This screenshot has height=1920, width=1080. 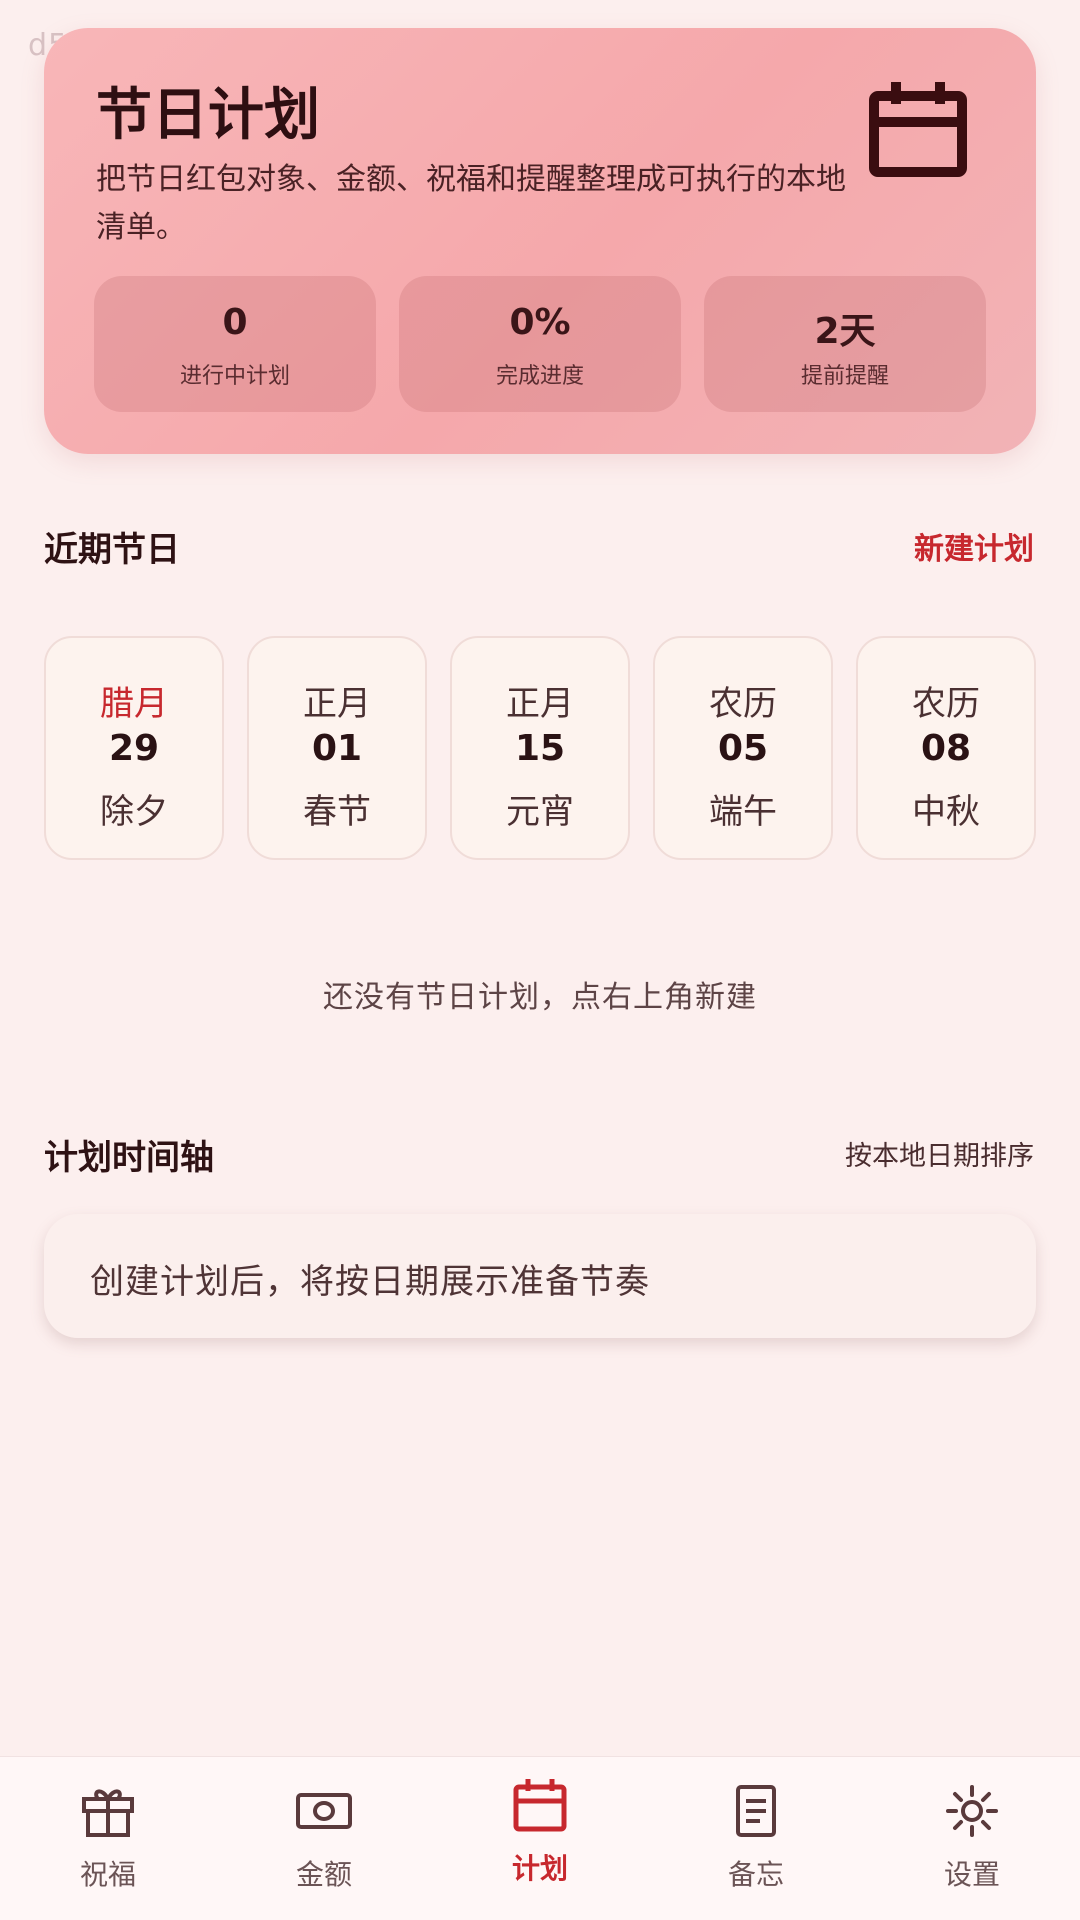 I want to click on stat-label: 提前提醒, so click(x=844, y=376).